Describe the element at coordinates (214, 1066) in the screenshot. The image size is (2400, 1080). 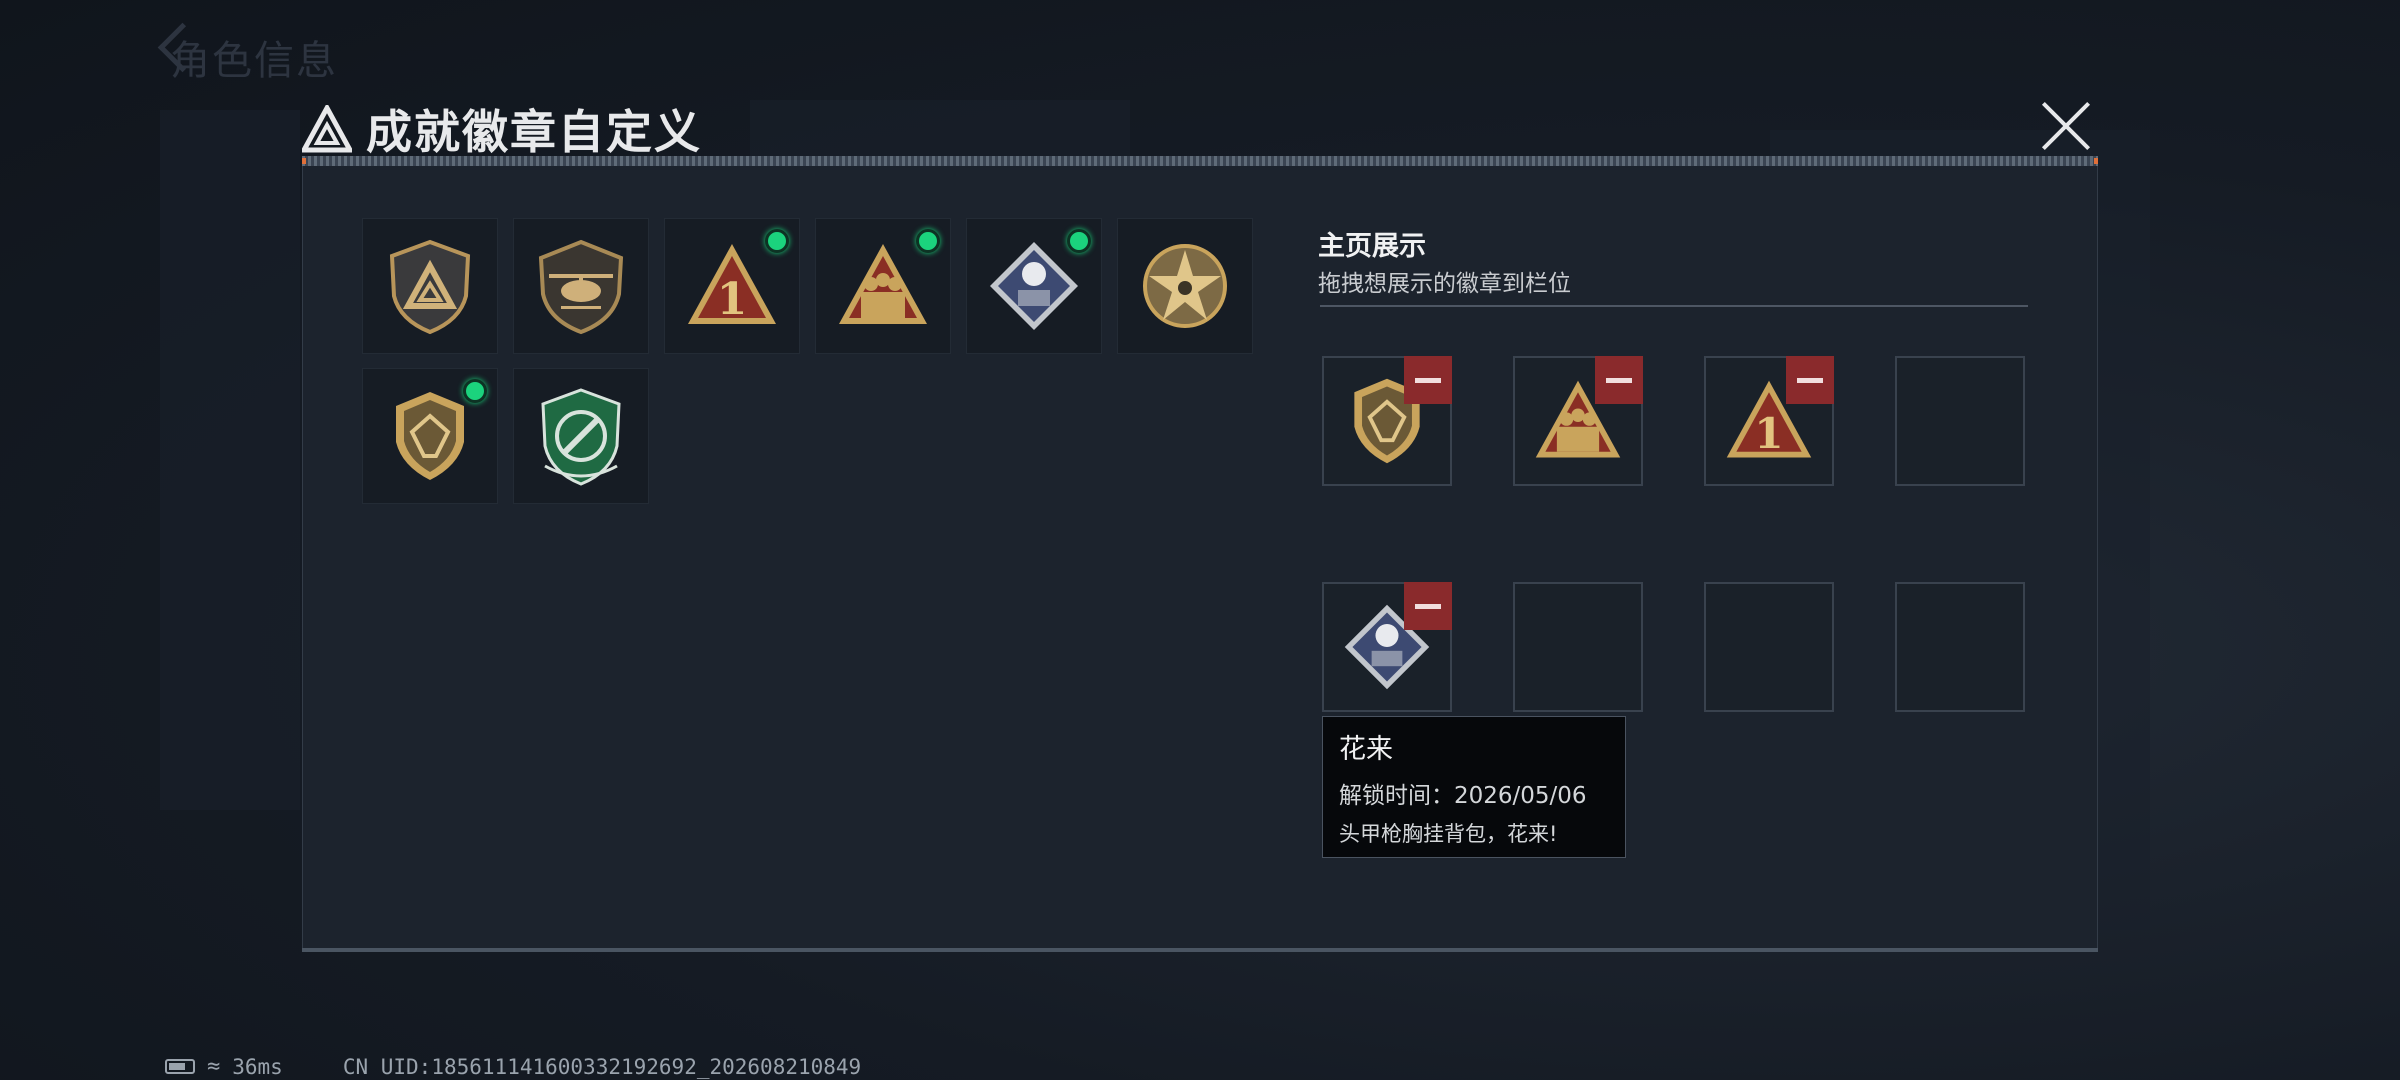
I see `wifi-icon: ≈` at that location.